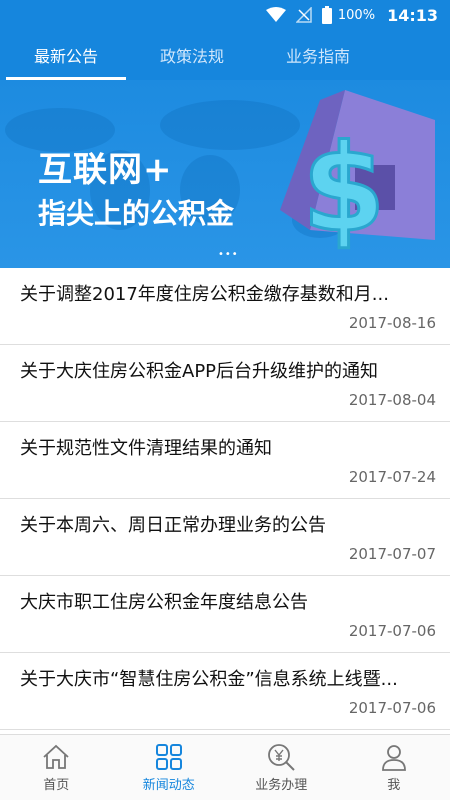 The image size is (450, 800). I want to click on user-icon, so click(394, 757).